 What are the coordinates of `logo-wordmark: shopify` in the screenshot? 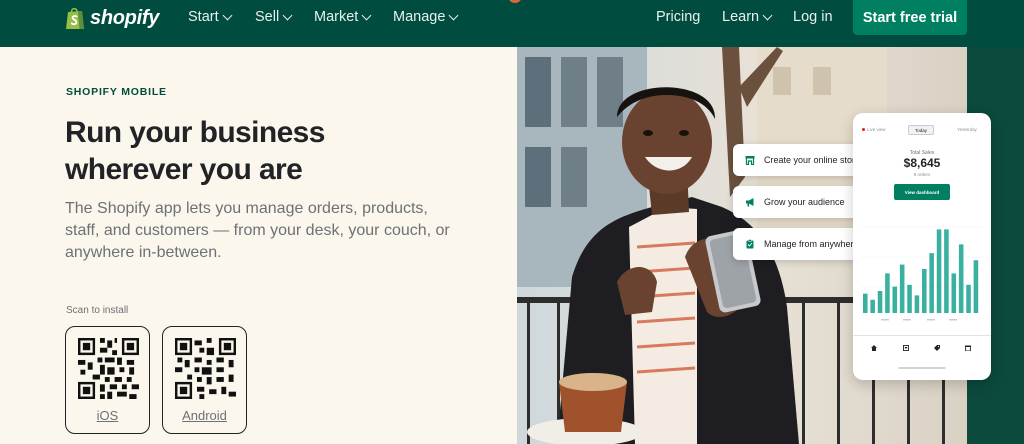 It's located at (125, 17).